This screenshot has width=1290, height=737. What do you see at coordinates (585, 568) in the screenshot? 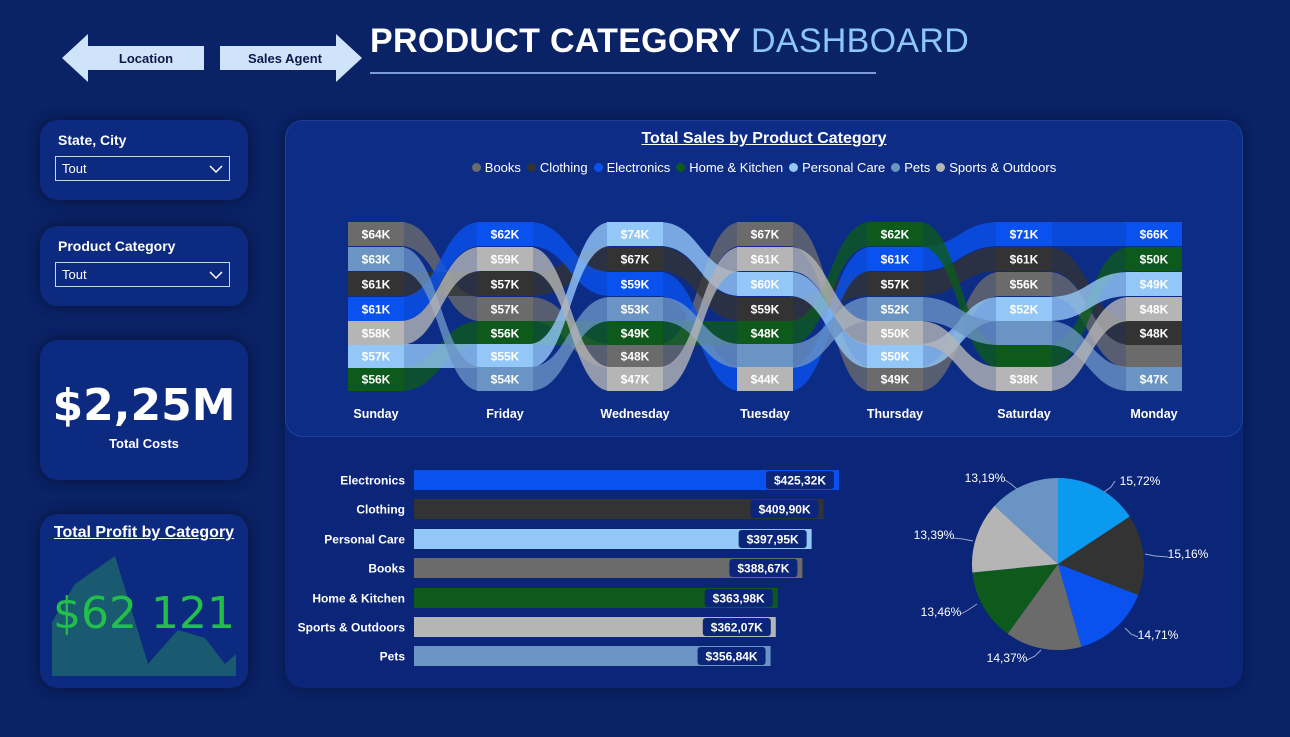
I see `bar-row-books: Books $388,67K` at bounding box center [585, 568].